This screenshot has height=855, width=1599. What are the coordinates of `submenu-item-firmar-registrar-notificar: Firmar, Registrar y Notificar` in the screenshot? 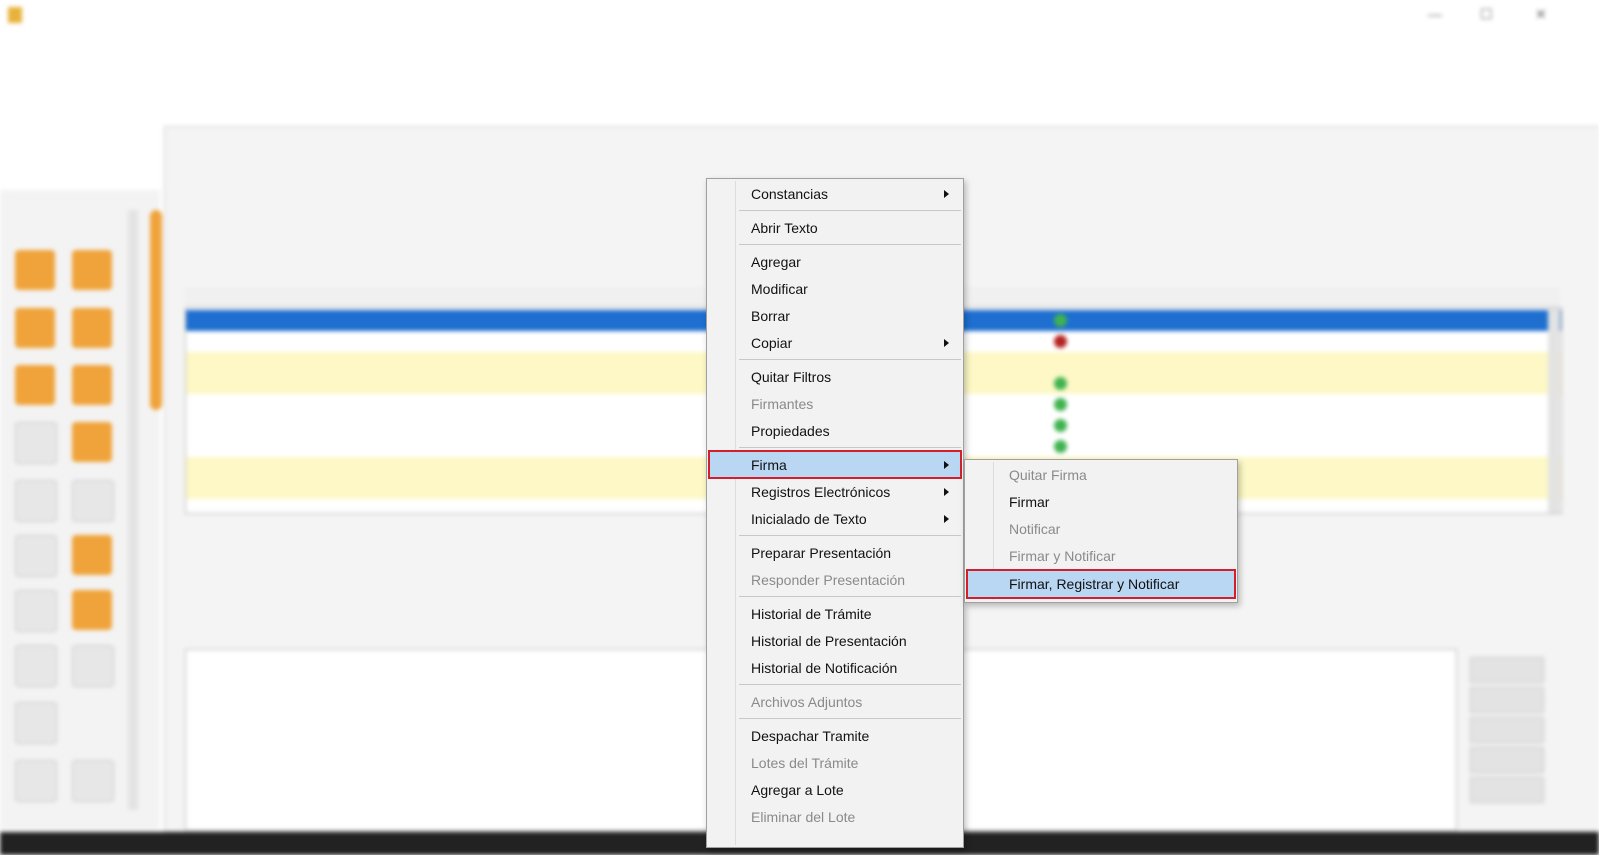 It's located at (1101, 584).